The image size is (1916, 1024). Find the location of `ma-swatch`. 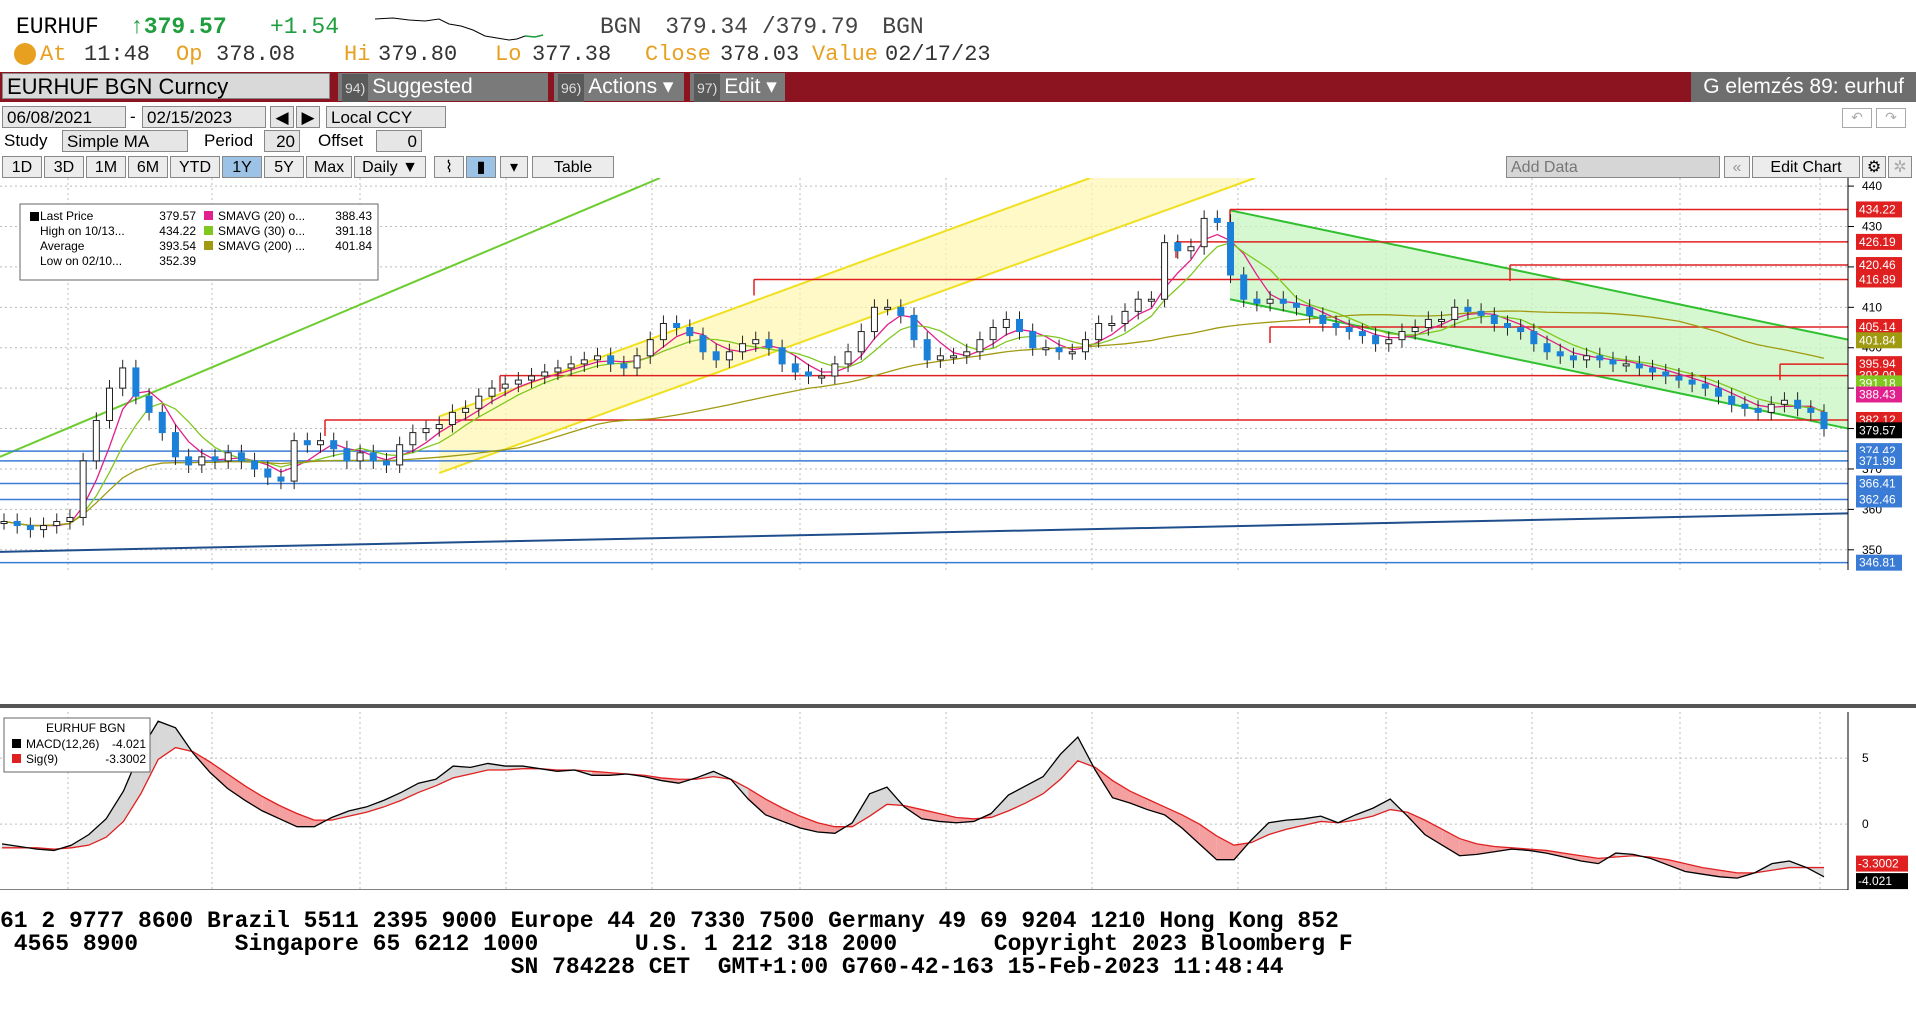

ma-swatch is located at coordinates (208, 245).